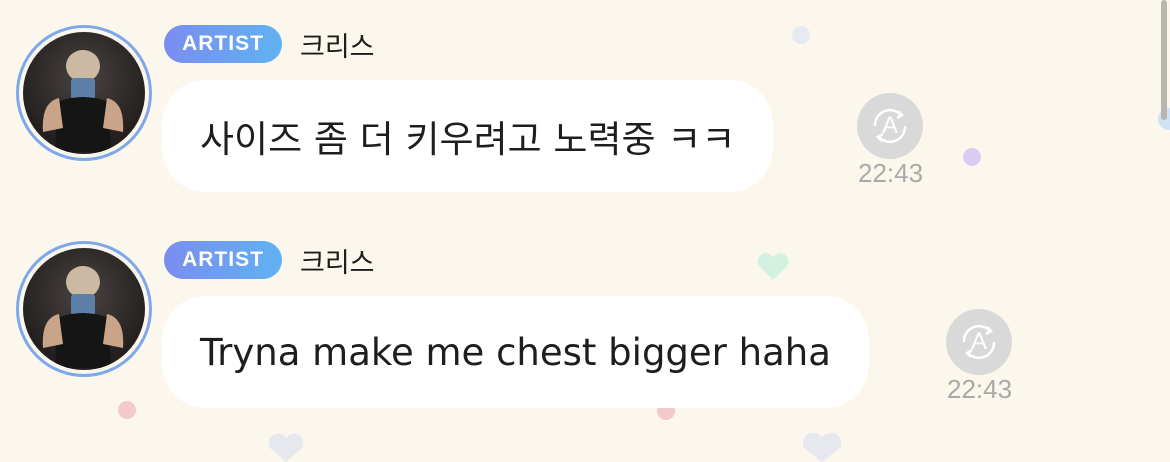 This screenshot has width=1170, height=462. What do you see at coordinates (468, 136) in the screenshot?
I see `message-bubble: 사이즈 좀 더 키우려고 노력중 ㅋㅋ` at bounding box center [468, 136].